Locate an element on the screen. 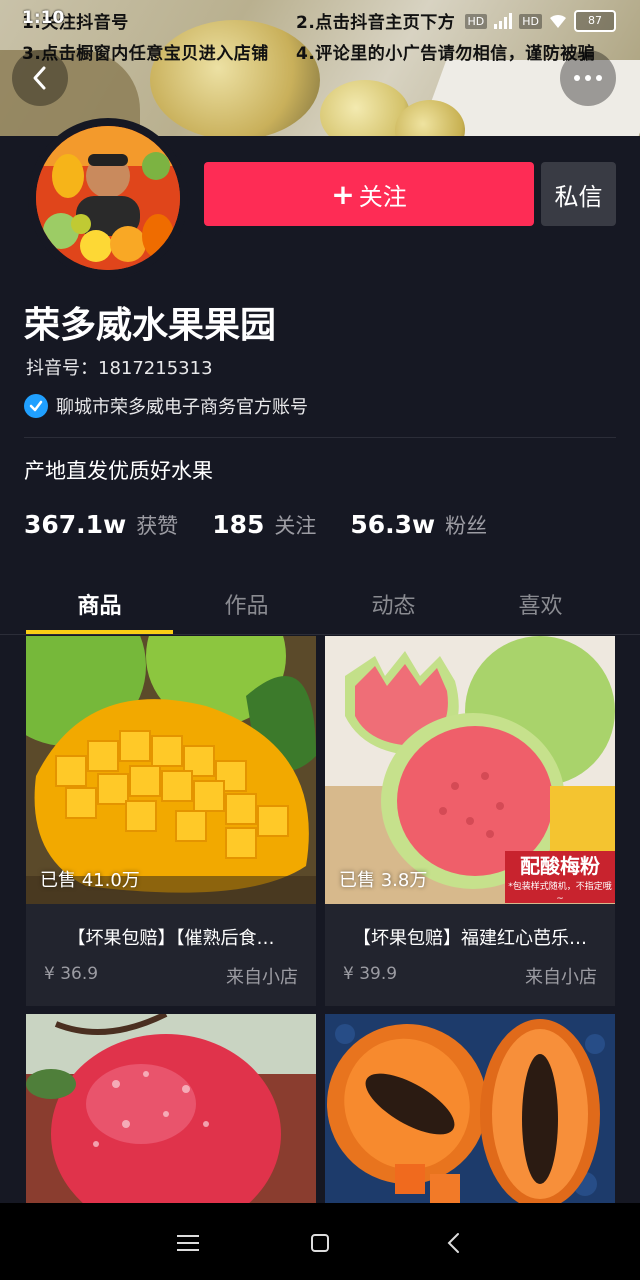 This screenshot has width=640, height=1280. product-price: ¥ 39.9 is located at coordinates (370, 974).